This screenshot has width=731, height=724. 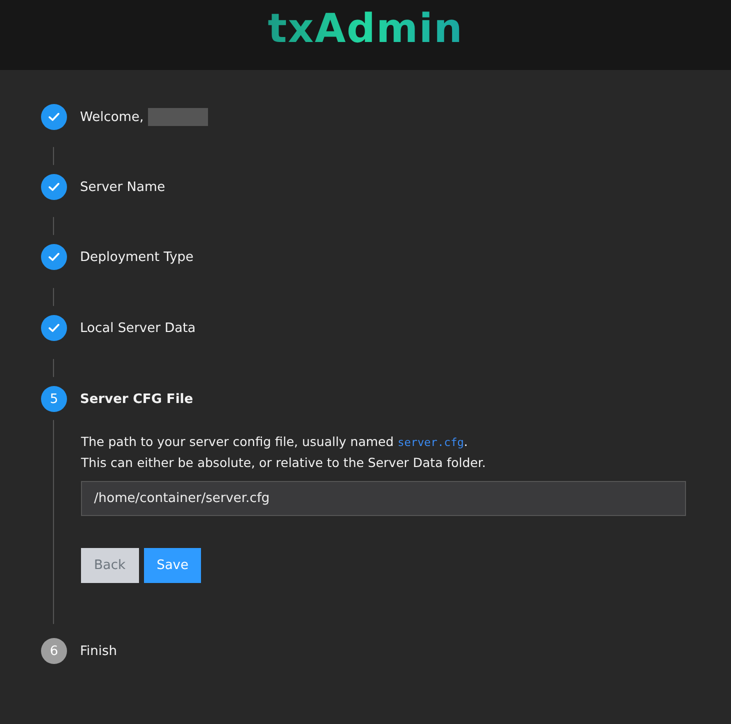 What do you see at coordinates (54, 651) in the screenshot?
I see `step-number: 6` at bounding box center [54, 651].